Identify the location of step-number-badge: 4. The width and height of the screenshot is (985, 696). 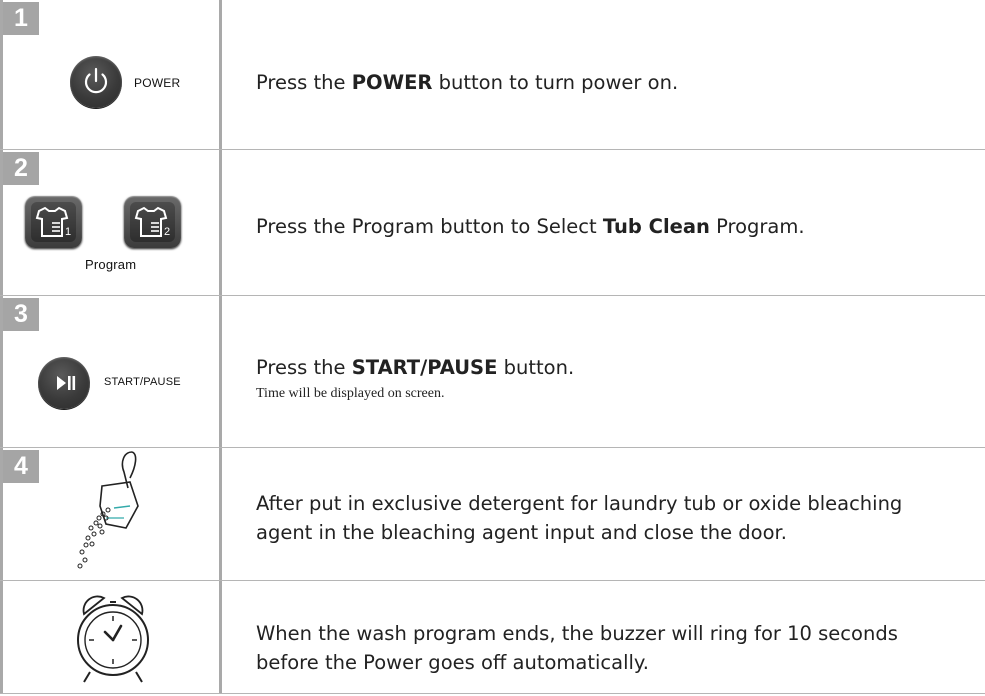
(21, 466).